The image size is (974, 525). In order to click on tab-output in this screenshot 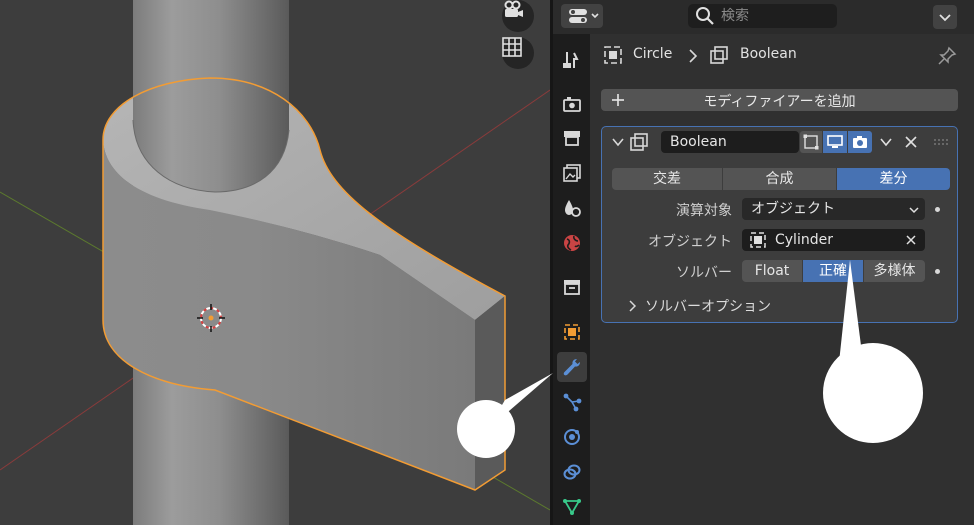, I will do `click(572, 138)`.